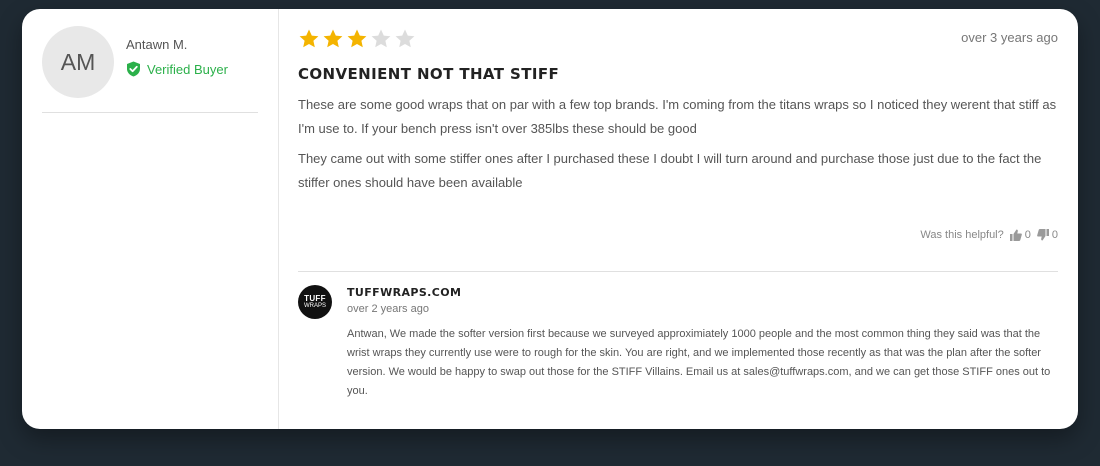 This screenshot has width=1100, height=466. I want to click on star-rating, so click(357, 39).